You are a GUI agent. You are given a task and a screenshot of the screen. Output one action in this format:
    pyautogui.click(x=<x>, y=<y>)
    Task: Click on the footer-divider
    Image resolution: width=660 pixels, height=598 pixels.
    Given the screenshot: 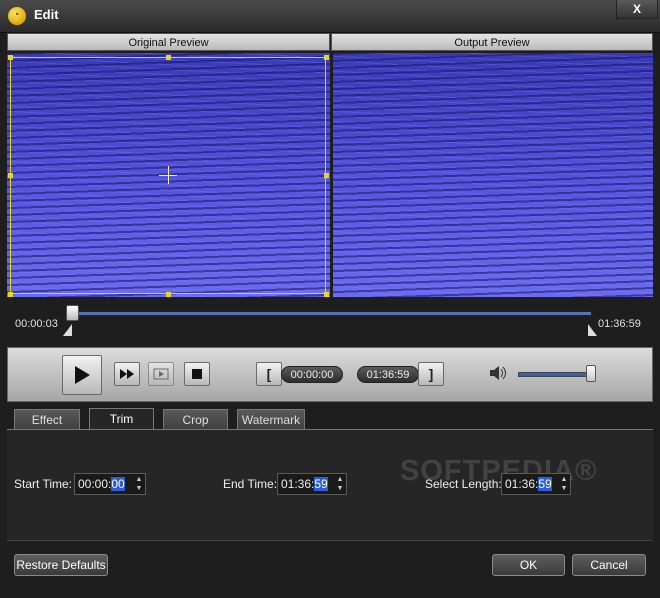 What is the action you would take?
    pyautogui.click(x=330, y=540)
    